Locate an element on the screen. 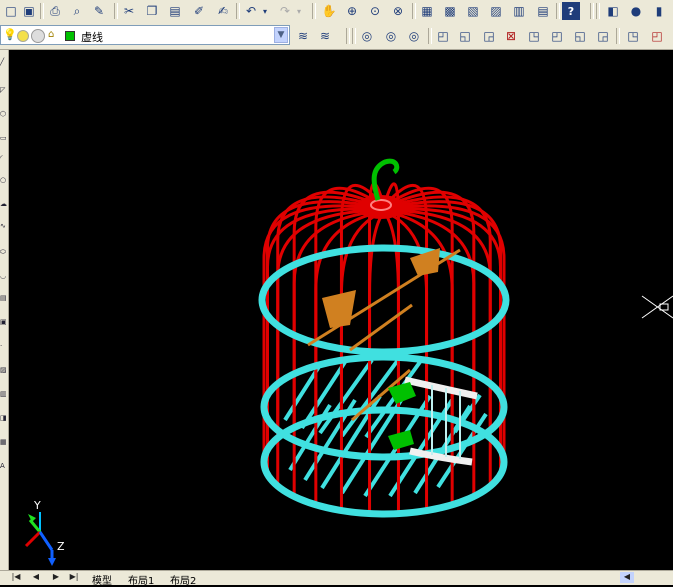 The width and height of the screenshot is (673, 587). zoom-previous-icon: ⊗ is located at coordinates (398, 11).